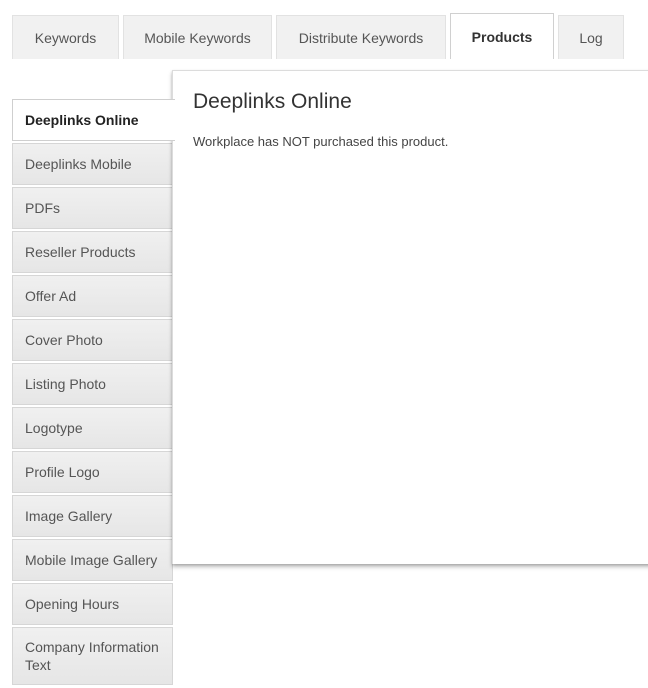 The image size is (648, 688). I want to click on side-tab-mobile-image-gallery: Mobile Image Gallery, so click(92, 560).